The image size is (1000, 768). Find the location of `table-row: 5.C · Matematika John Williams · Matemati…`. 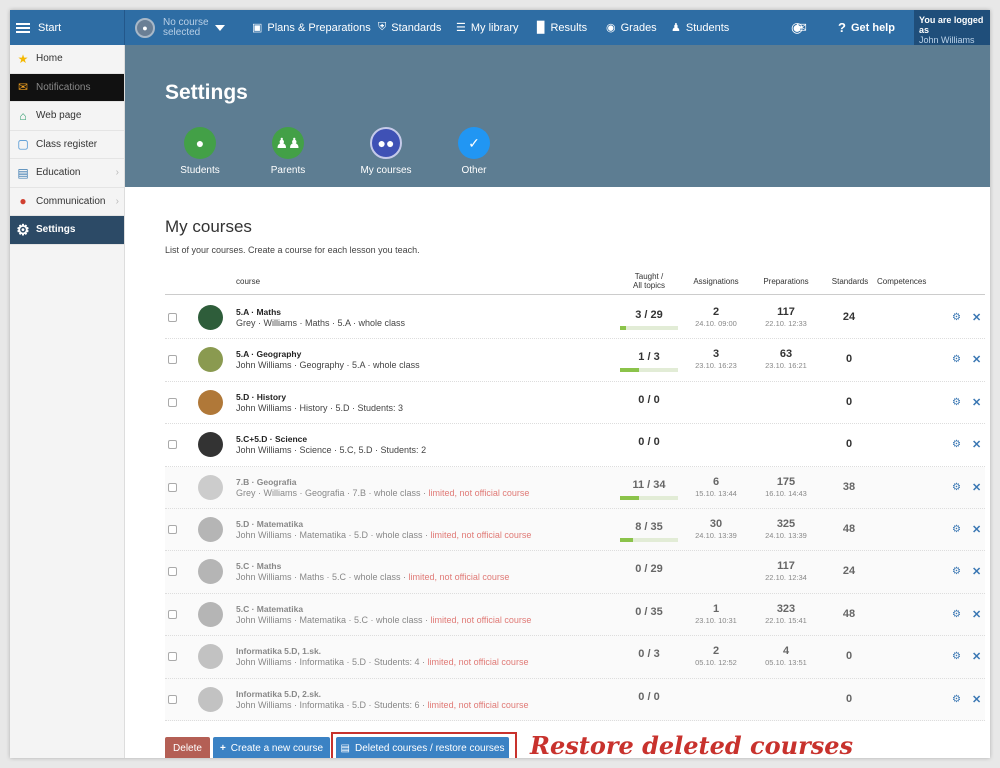

table-row: 5.C · Matematika John Williams · Matemati… is located at coordinates (575, 615).